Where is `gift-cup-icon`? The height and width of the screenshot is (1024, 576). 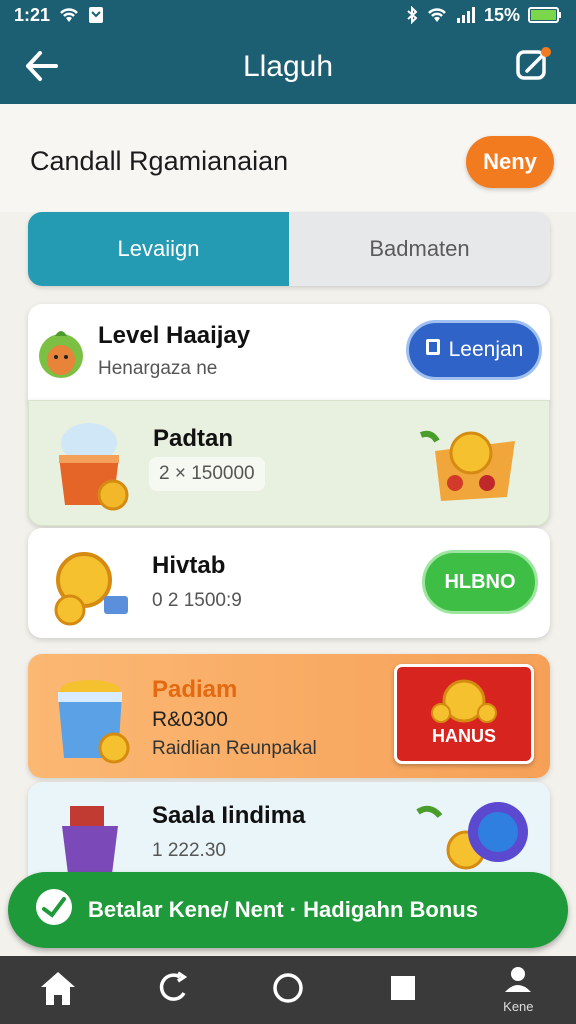
gift-cup-icon is located at coordinates (93, 839).